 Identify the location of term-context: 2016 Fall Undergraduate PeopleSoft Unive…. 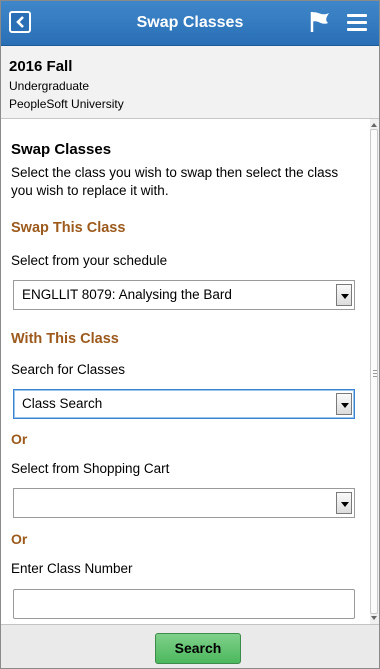
(190, 82).